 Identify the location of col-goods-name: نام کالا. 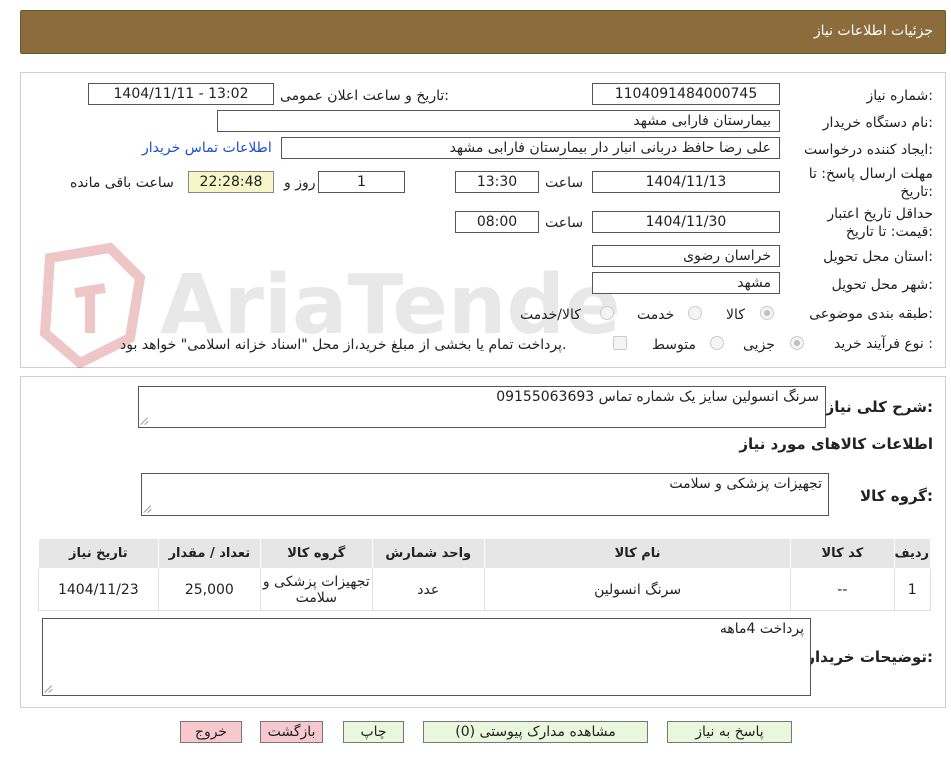
(638, 553).